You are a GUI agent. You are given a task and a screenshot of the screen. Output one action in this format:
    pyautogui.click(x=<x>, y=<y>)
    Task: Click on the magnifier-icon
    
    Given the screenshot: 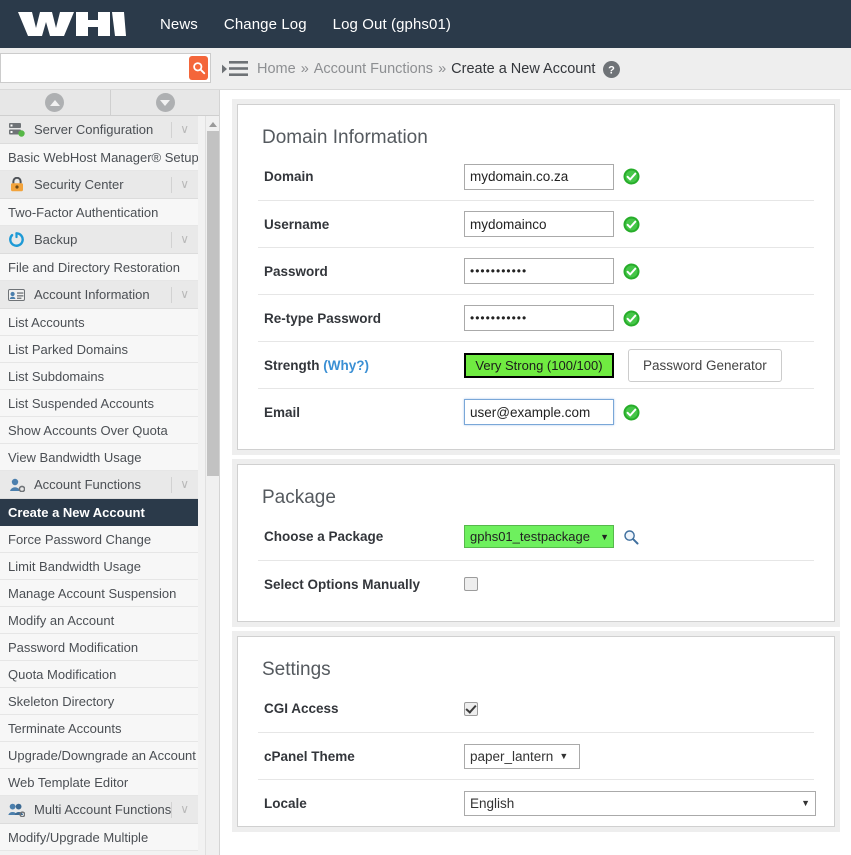 What is the action you would take?
    pyautogui.click(x=631, y=537)
    